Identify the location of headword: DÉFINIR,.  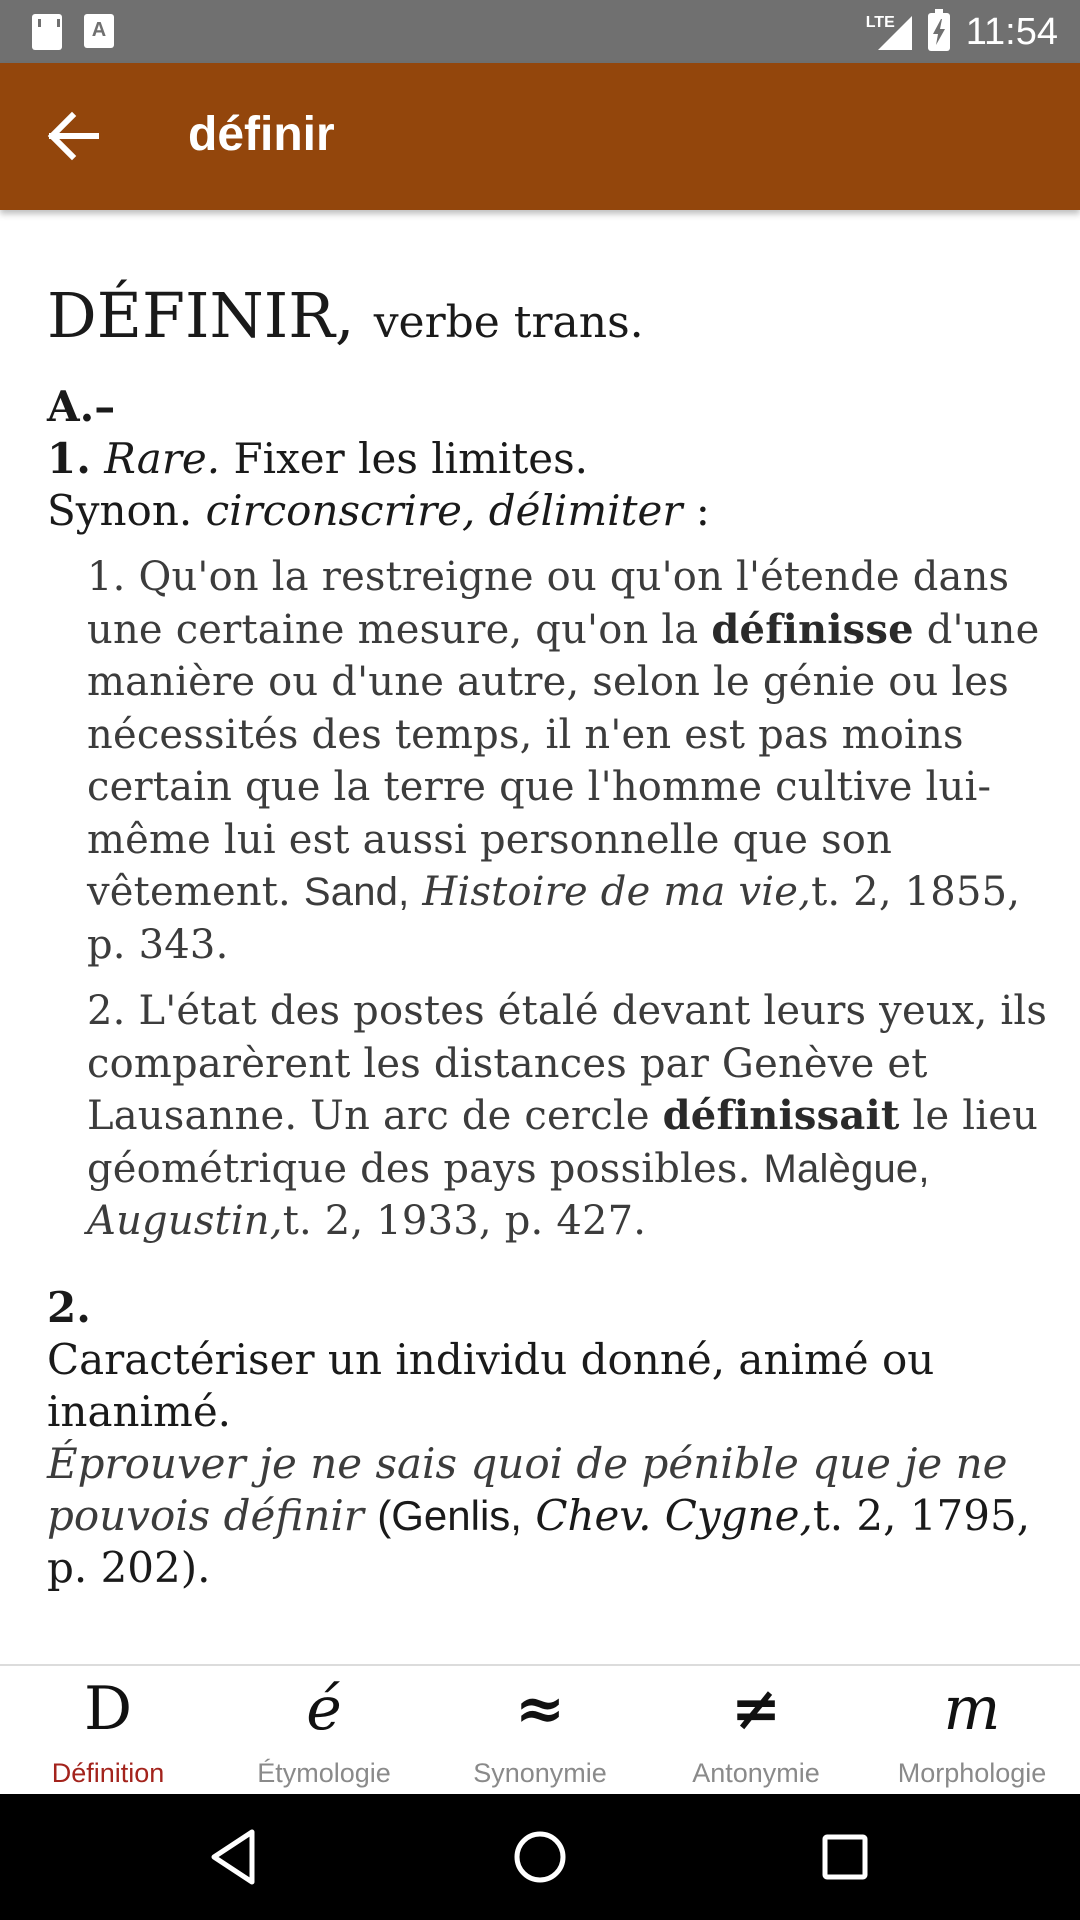
(201, 315).